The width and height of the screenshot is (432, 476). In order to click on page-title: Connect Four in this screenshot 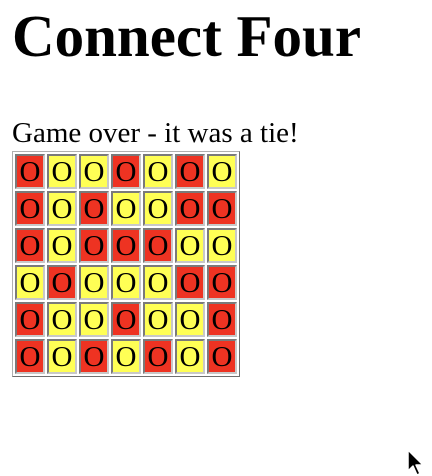, I will do `click(187, 36)`.